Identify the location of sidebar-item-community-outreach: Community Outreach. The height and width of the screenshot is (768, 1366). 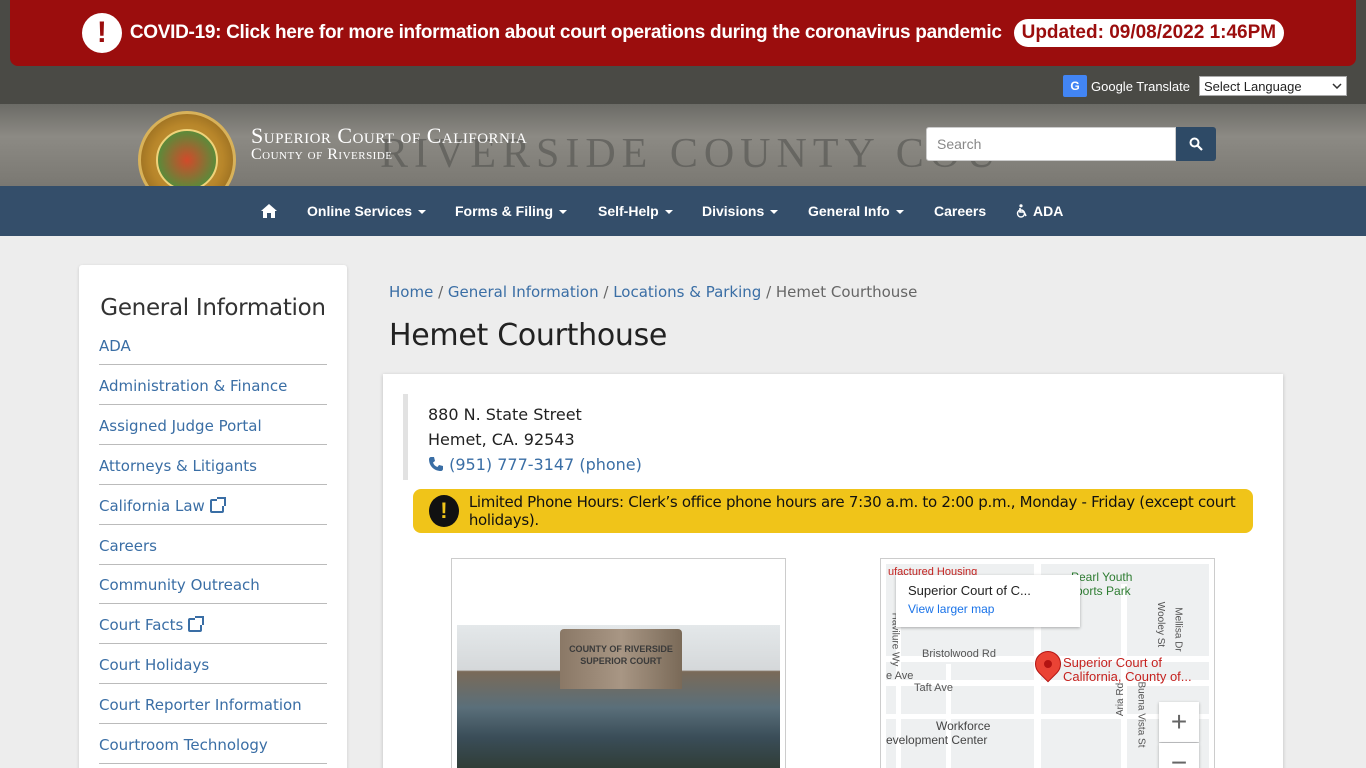
(213, 584).